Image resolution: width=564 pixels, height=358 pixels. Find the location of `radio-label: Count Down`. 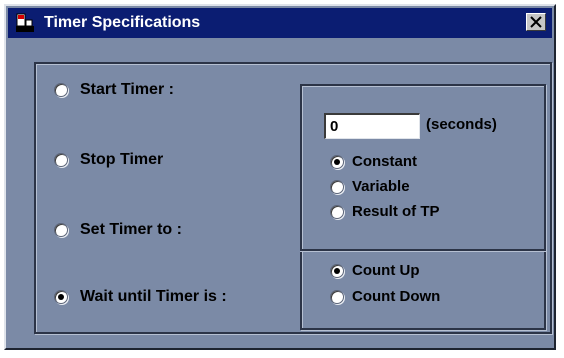

radio-label: Count Down is located at coordinates (396, 296).